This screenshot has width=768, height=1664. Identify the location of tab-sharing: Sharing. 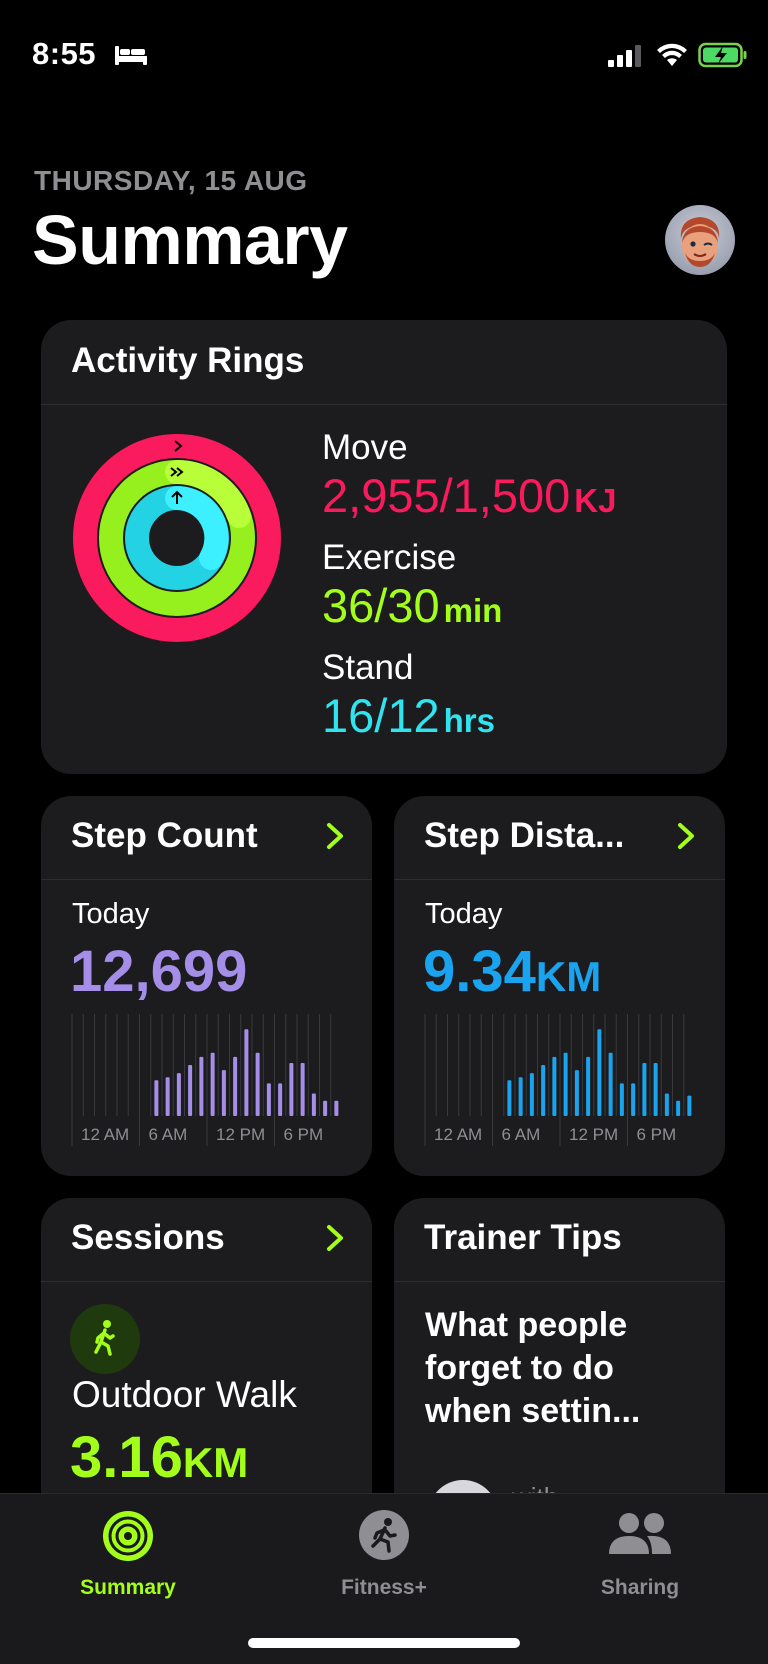
(640, 1554).